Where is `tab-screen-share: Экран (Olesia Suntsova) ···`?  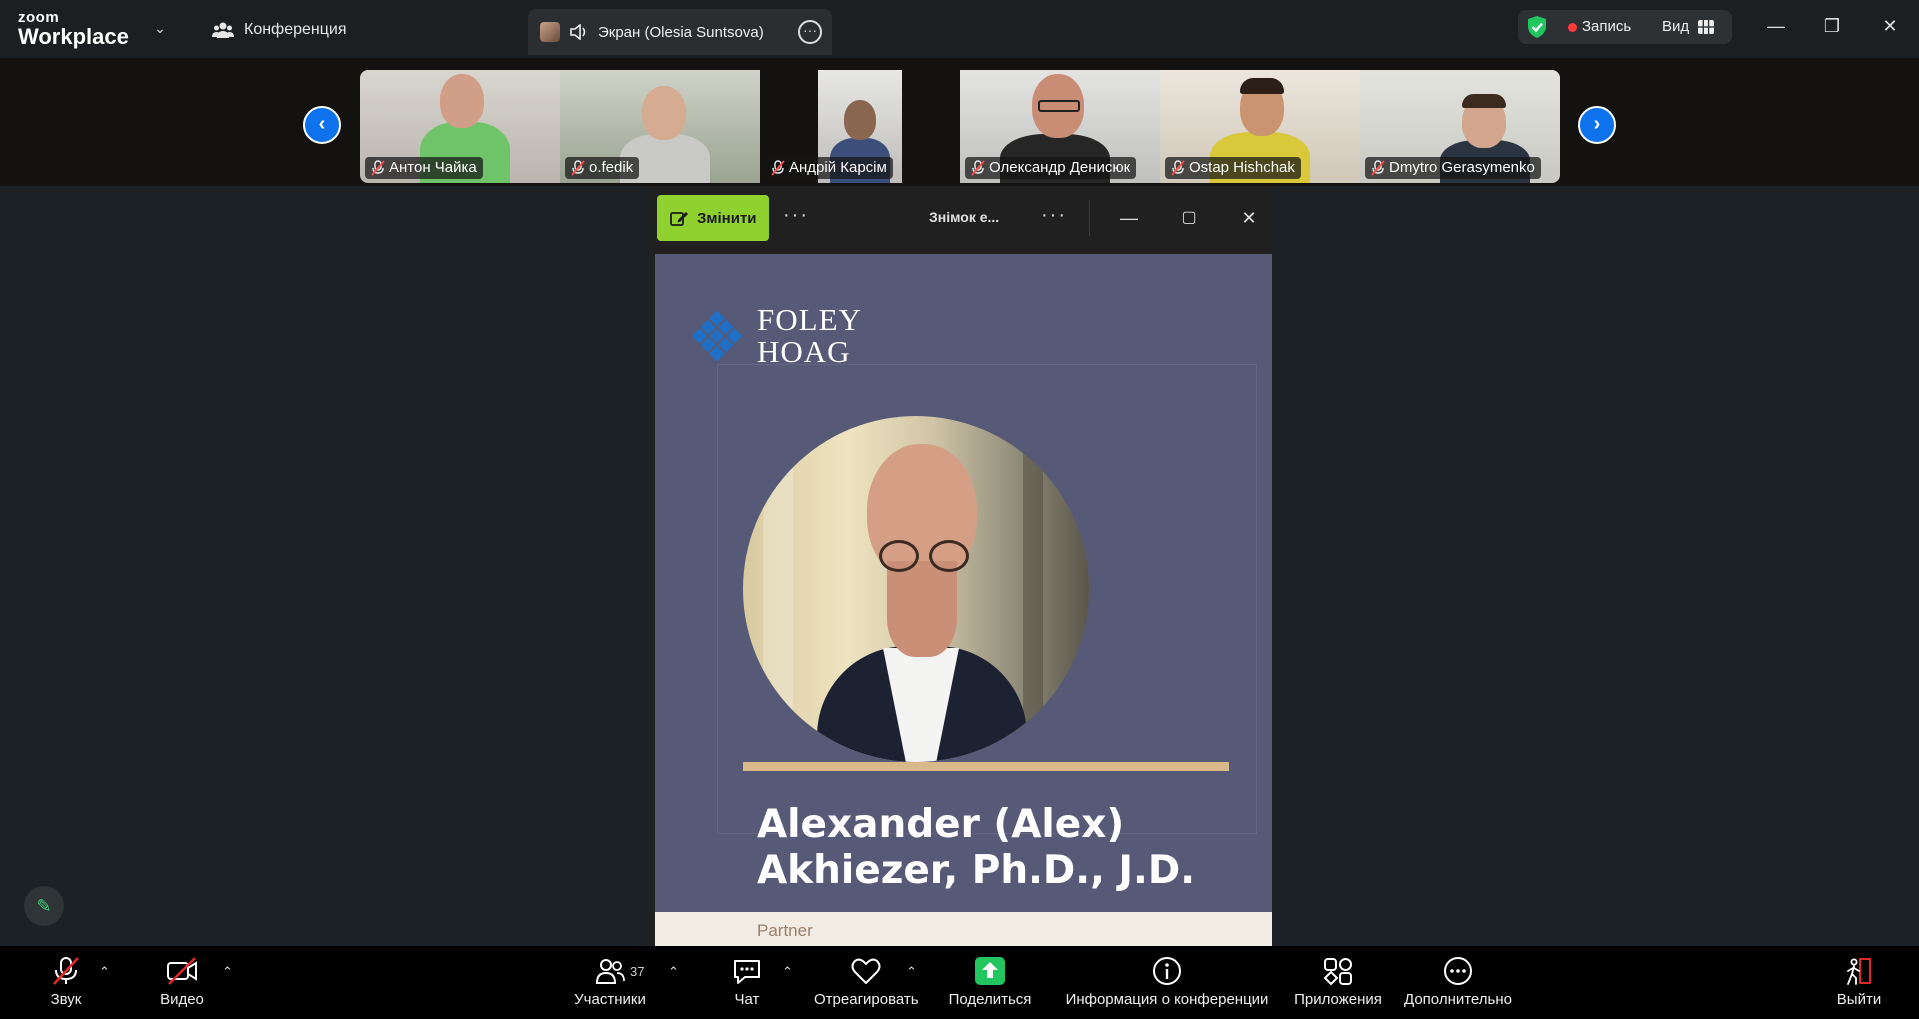 tab-screen-share: Экран (Olesia Suntsova) ··· is located at coordinates (680, 32).